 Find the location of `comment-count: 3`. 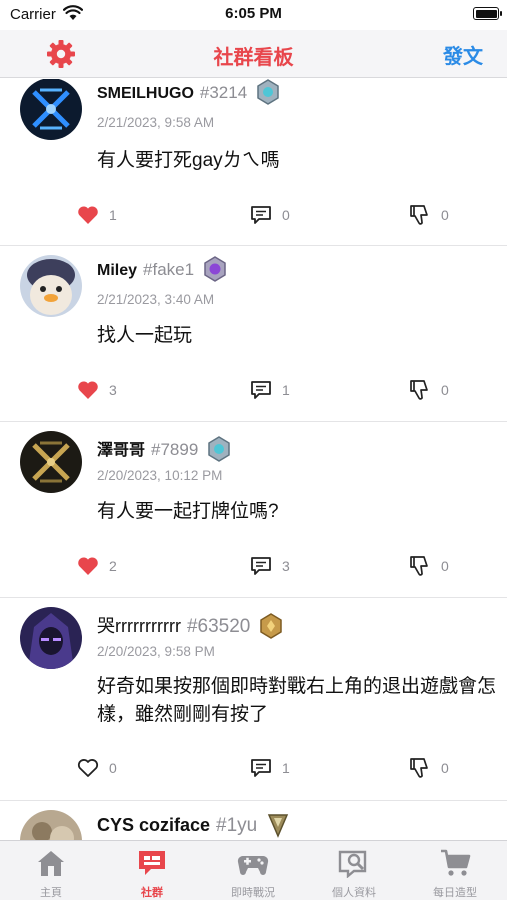

comment-count: 3 is located at coordinates (286, 566).